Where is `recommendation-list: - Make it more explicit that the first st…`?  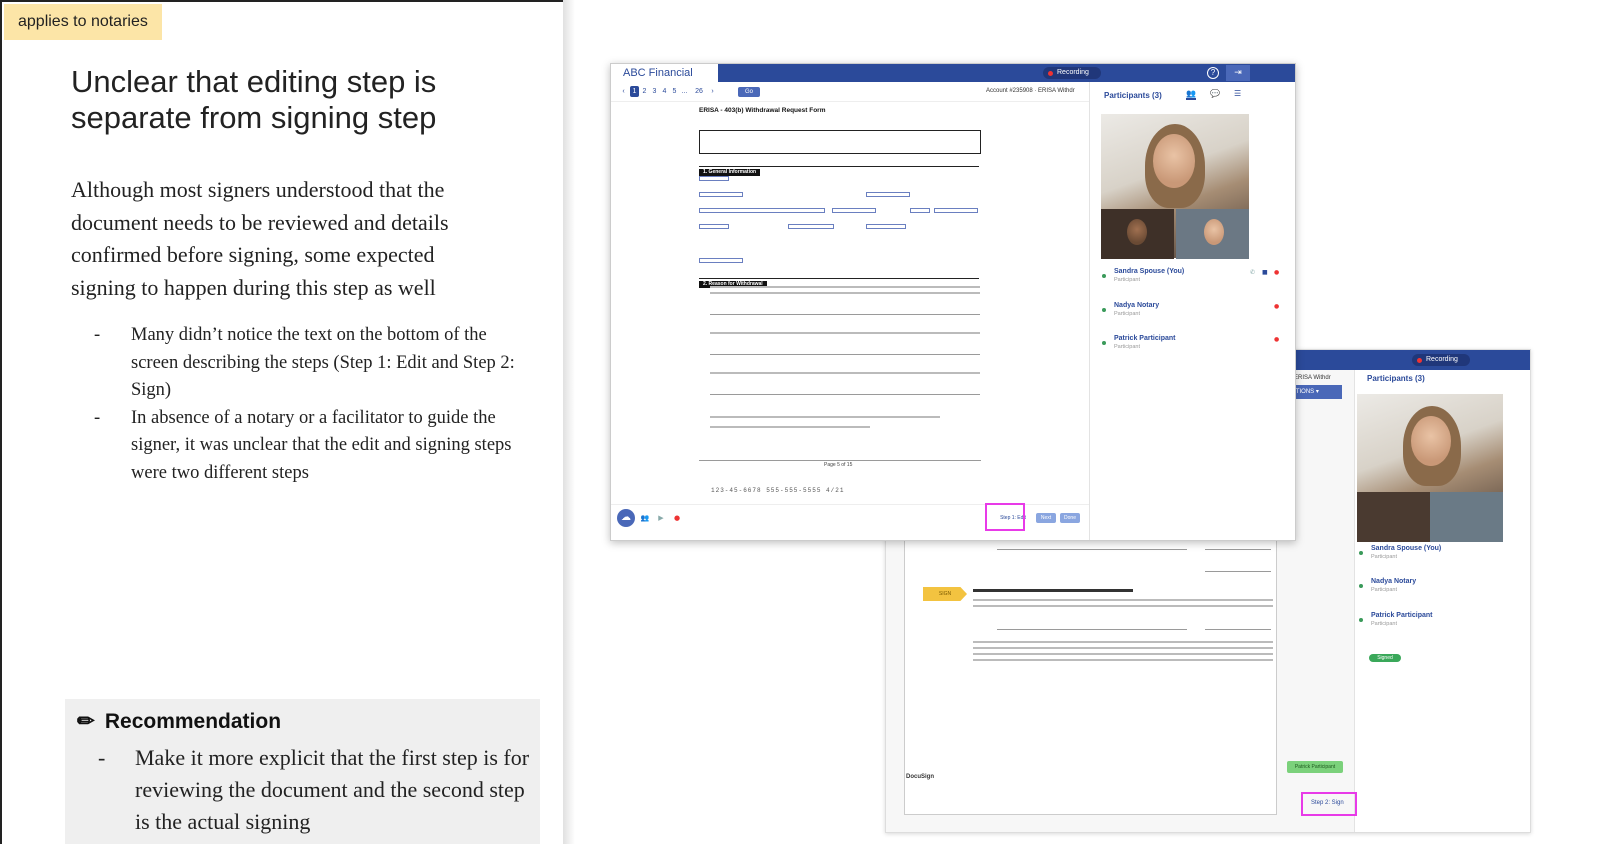
recommendation-list: - Make it more explicit that the first st… is located at coordinates (318, 790).